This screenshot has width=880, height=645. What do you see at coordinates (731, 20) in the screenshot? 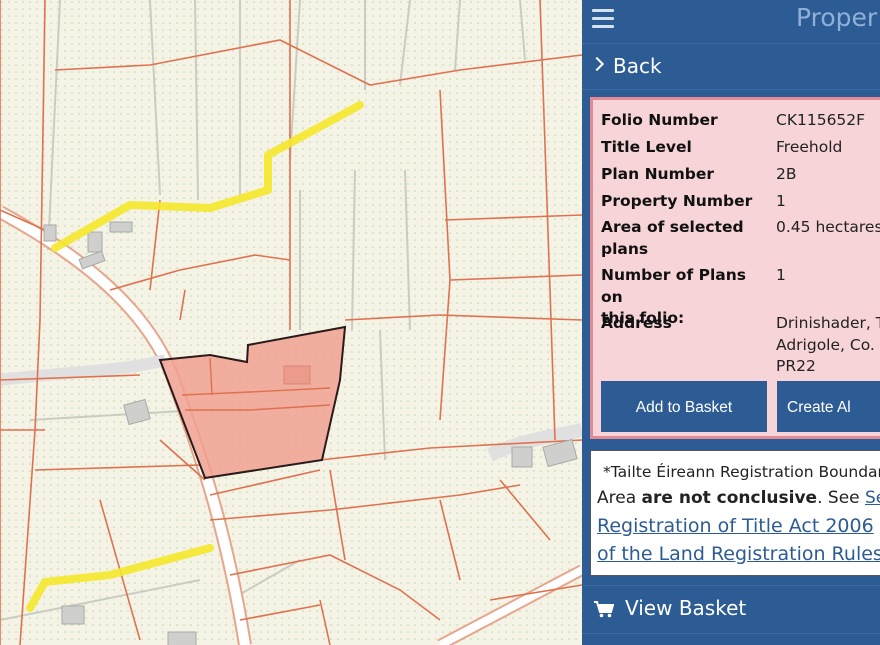
I see `panel-header: Proper` at bounding box center [731, 20].